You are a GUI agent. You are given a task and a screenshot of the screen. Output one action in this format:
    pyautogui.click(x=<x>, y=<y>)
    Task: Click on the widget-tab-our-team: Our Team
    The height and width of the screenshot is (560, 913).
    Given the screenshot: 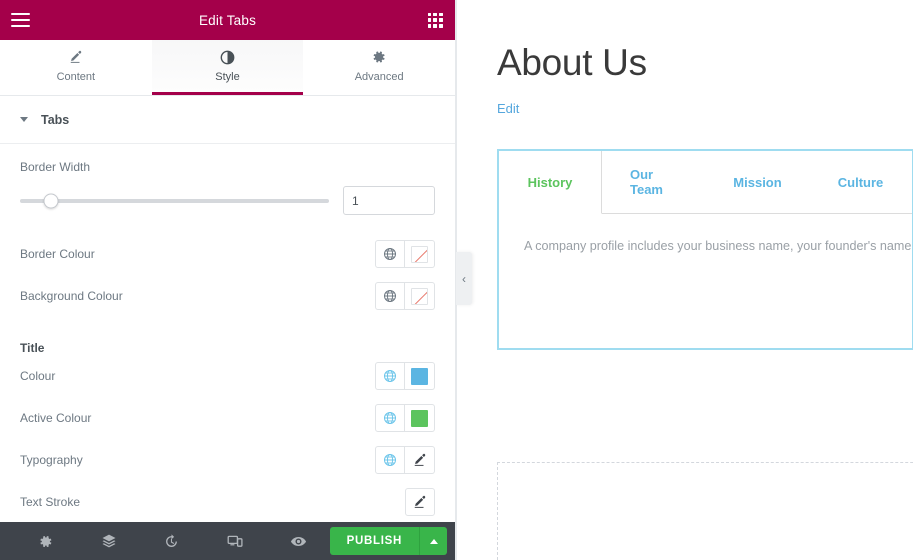 What is the action you would take?
    pyautogui.click(x=654, y=182)
    